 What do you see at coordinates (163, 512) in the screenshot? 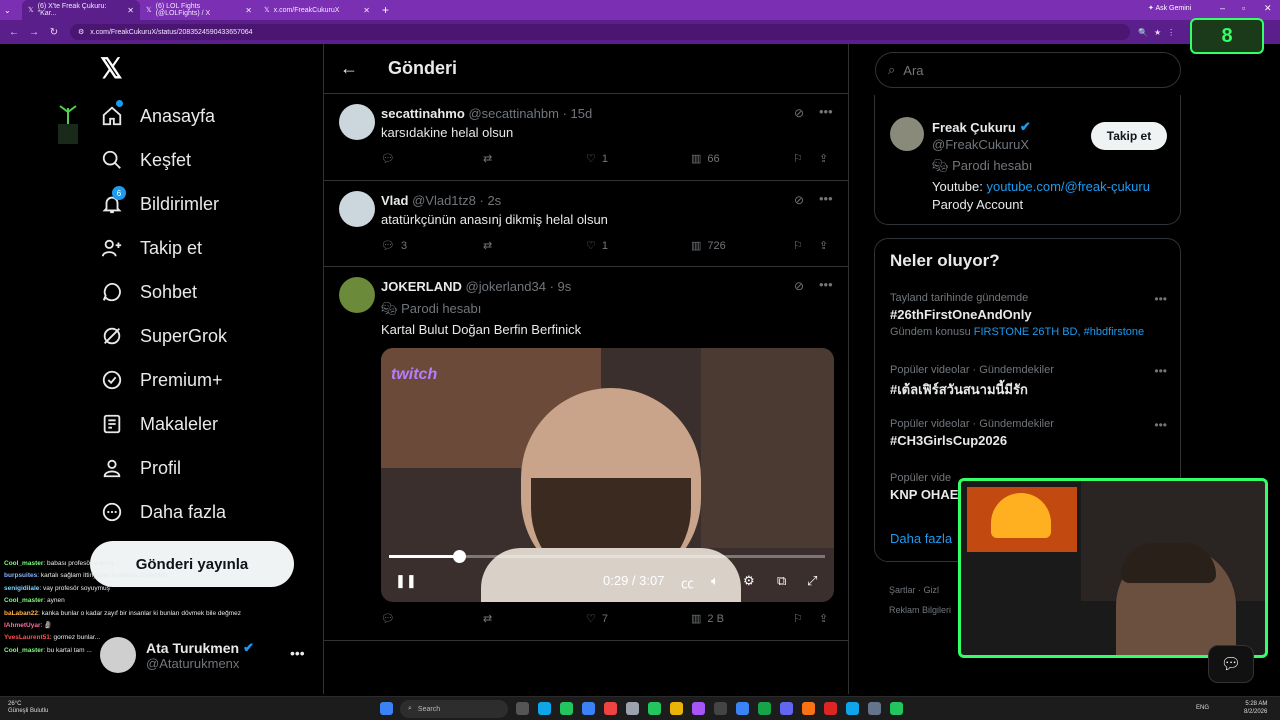
I see `nav-more: Daha fazla` at bounding box center [163, 512].